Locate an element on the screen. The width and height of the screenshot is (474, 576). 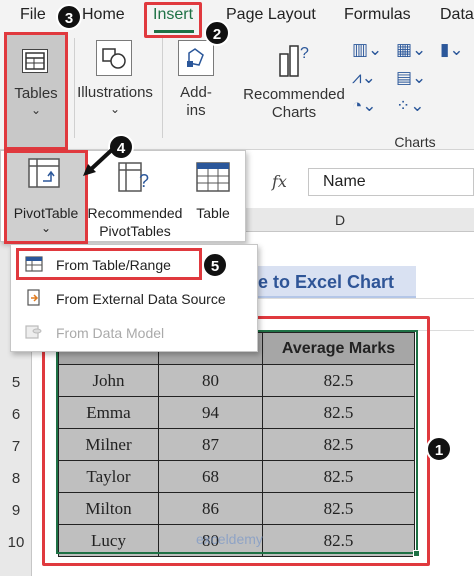
column-header-d: D is located at coordinates (340, 220).